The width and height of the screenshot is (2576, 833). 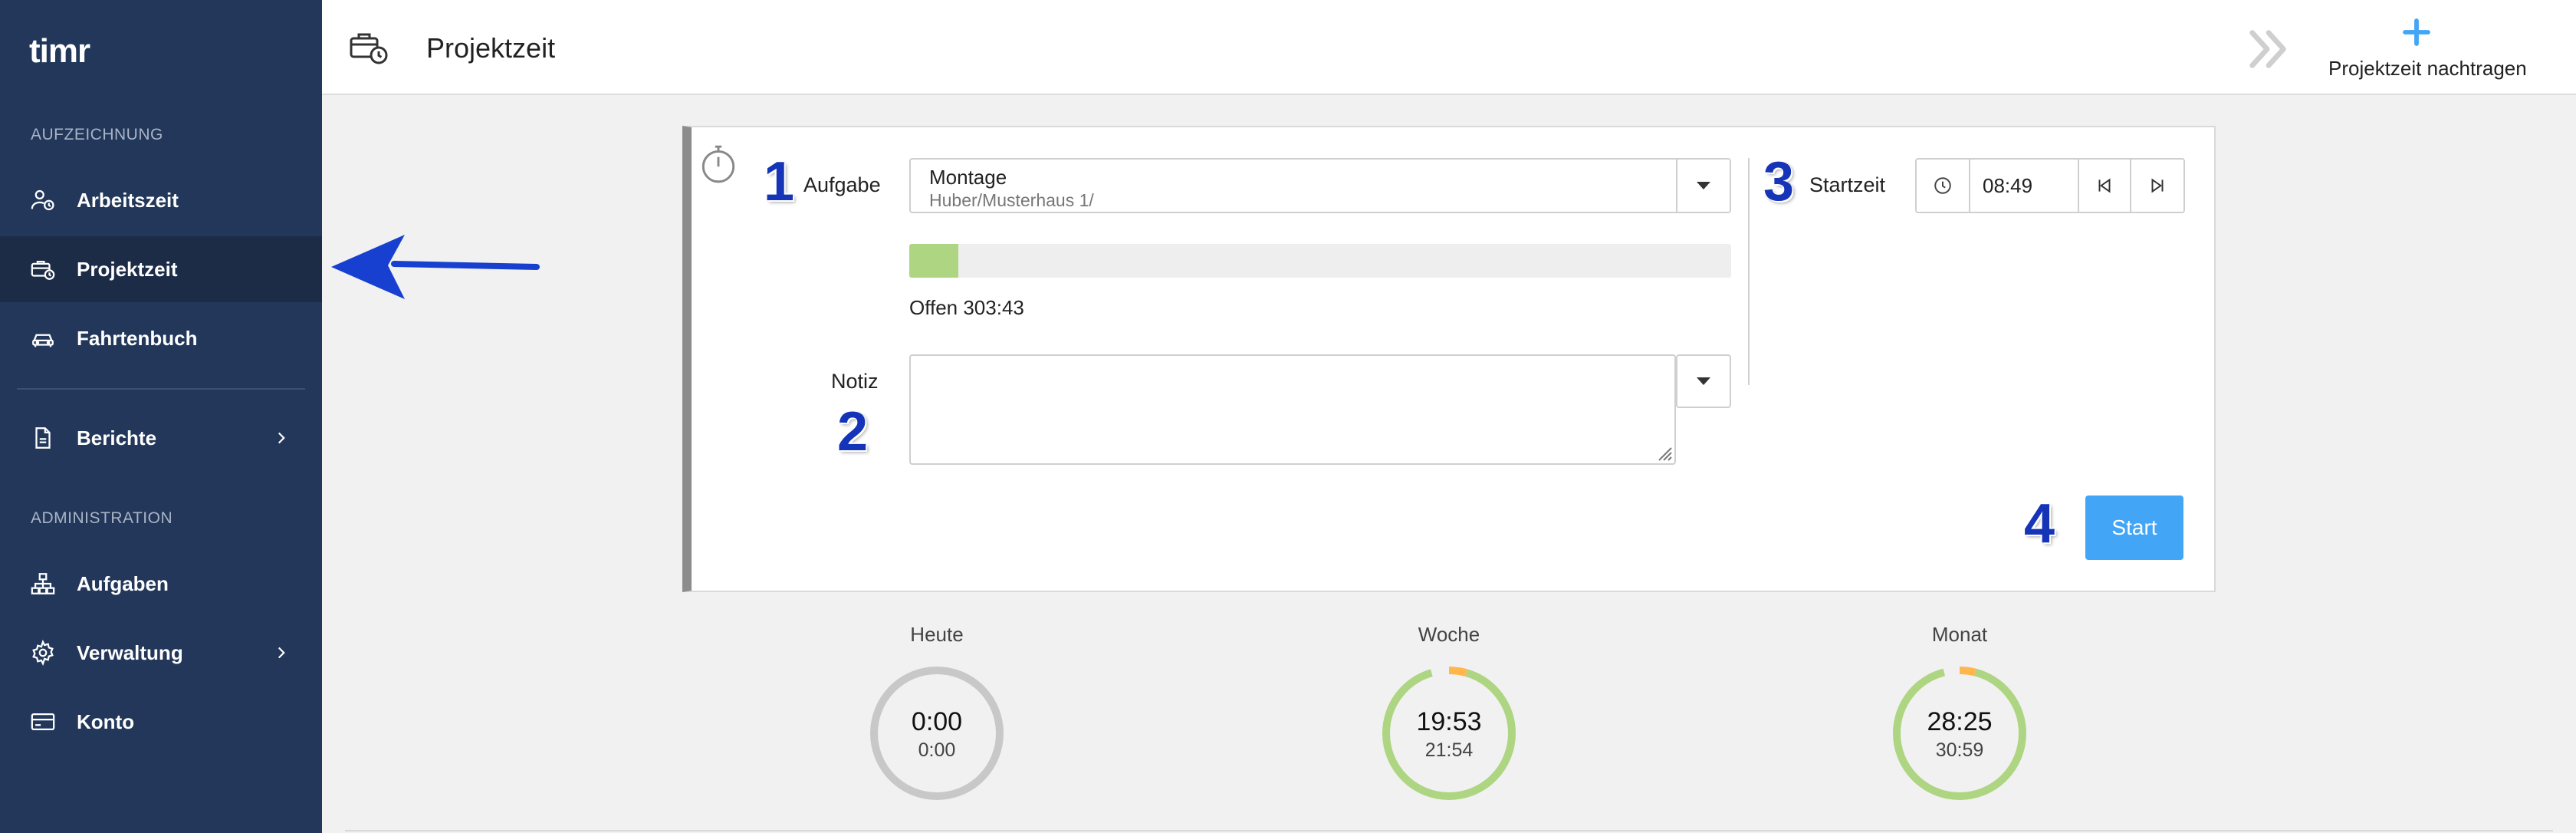 What do you see at coordinates (937, 634) in the screenshot?
I see `stat-label: Heute` at bounding box center [937, 634].